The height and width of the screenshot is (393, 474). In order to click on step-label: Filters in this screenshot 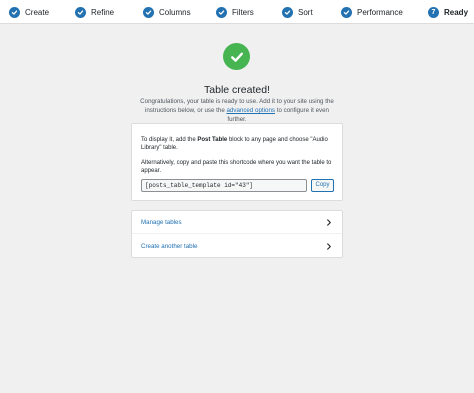, I will do `click(243, 12)`.